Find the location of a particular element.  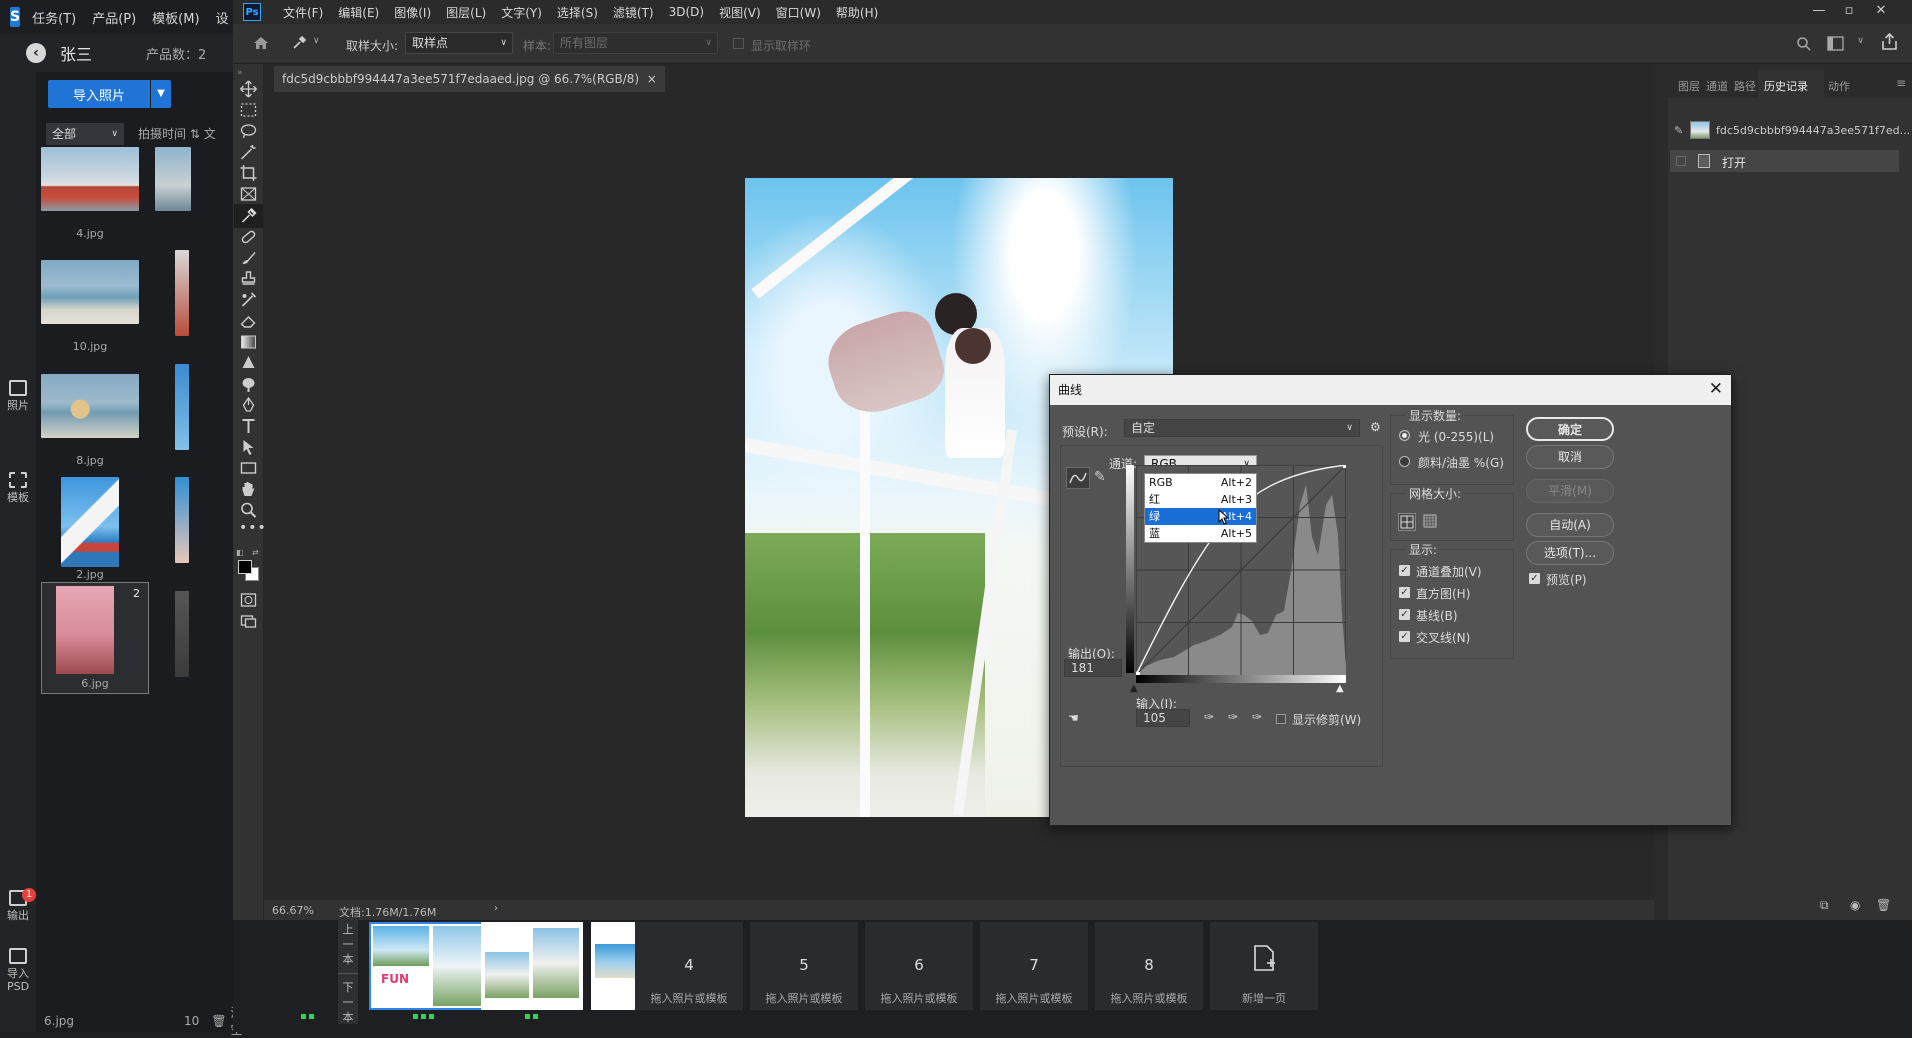

rail-import-psd: 导入PSD is located at coordinates (18, 970).